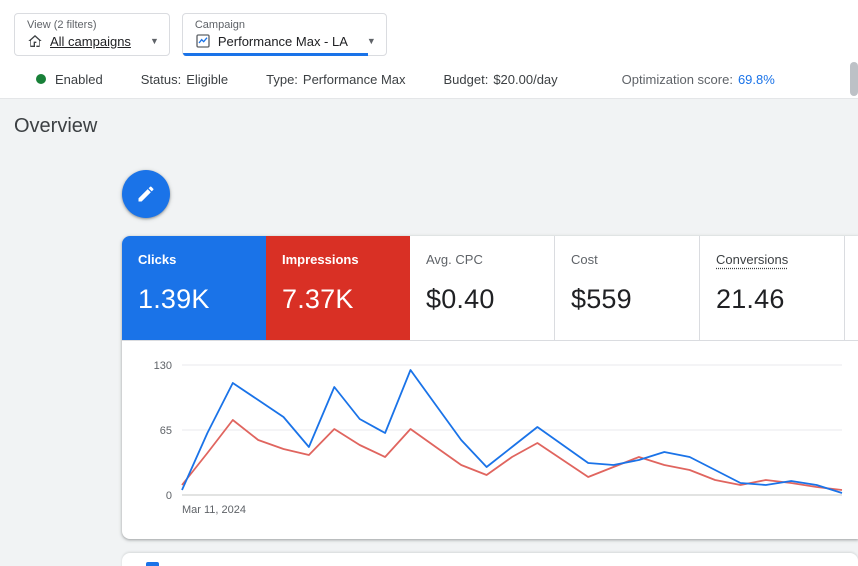  Describe the element at coordinates (756, 79) in the screenshot. I see `optimization-score-value: 69.8%` at that location.